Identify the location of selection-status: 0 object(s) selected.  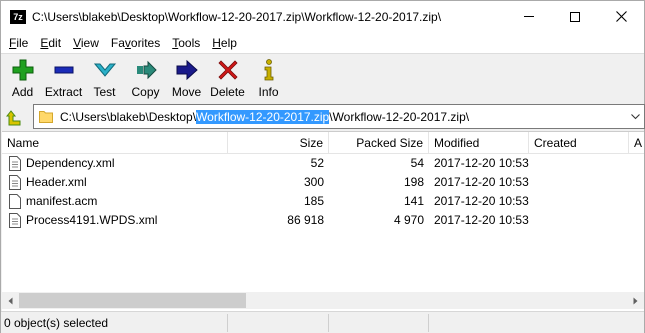
(56, 323).